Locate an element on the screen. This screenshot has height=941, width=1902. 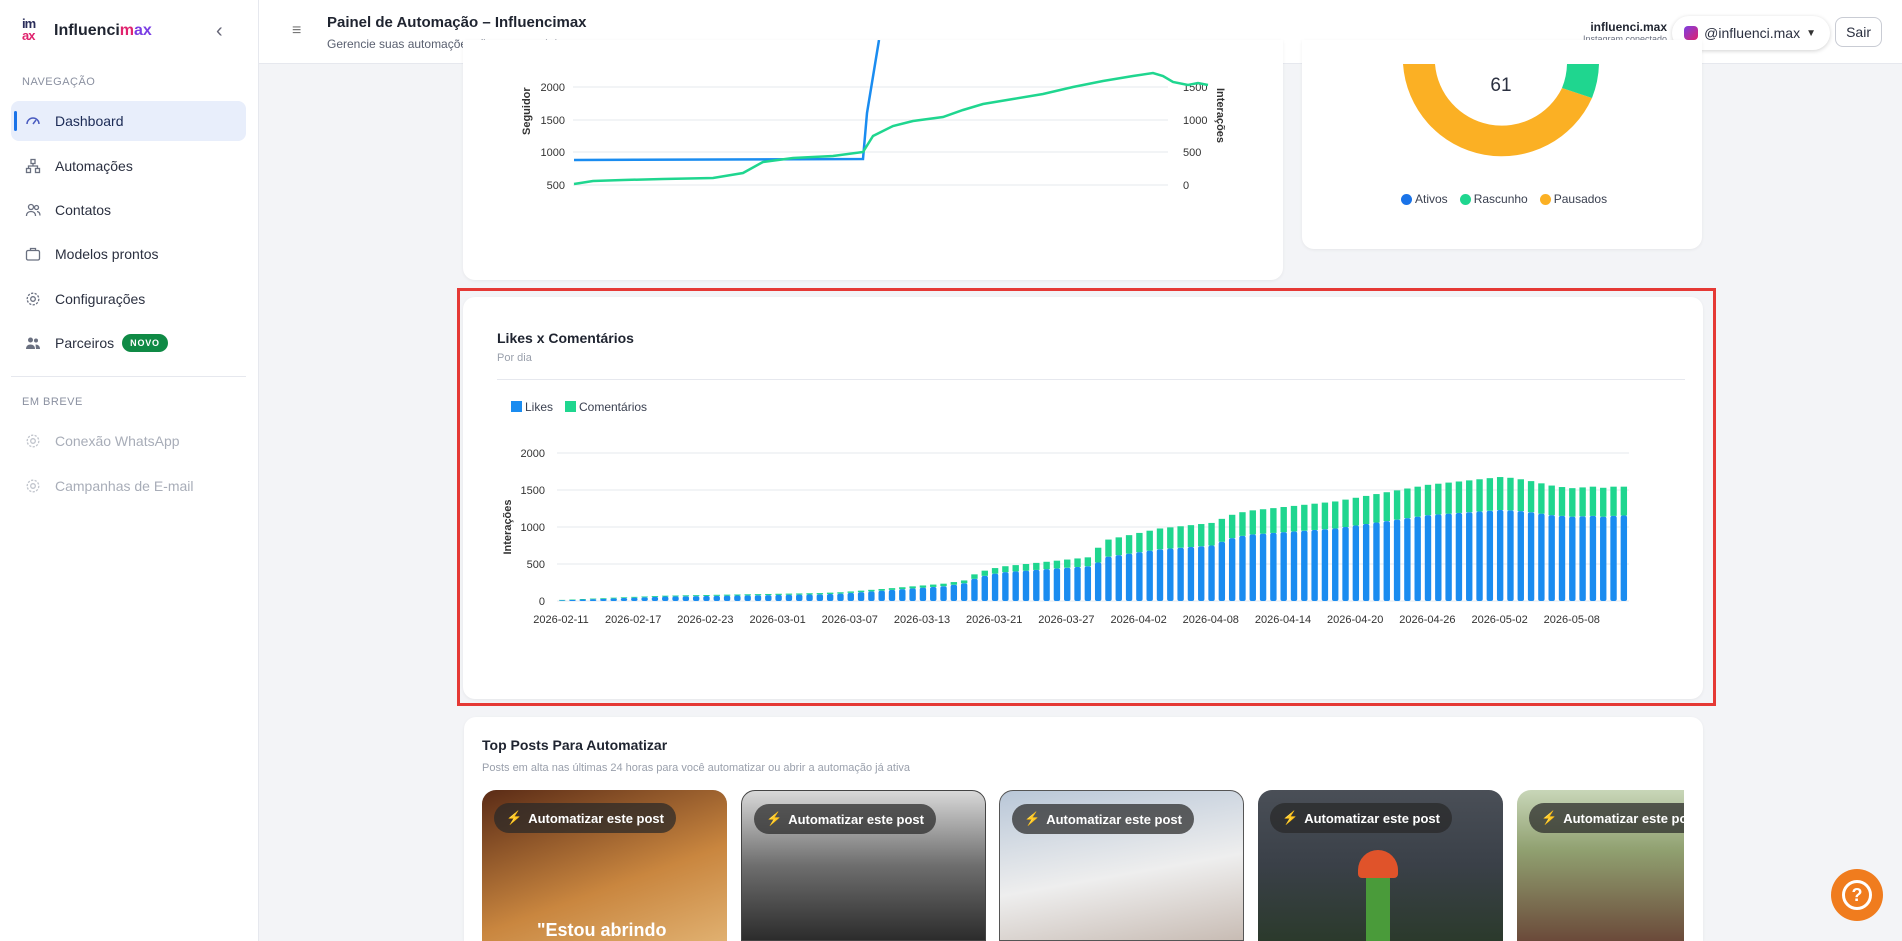
x-tick-label: 2026-02-17 is located at coordinates (633, 620).